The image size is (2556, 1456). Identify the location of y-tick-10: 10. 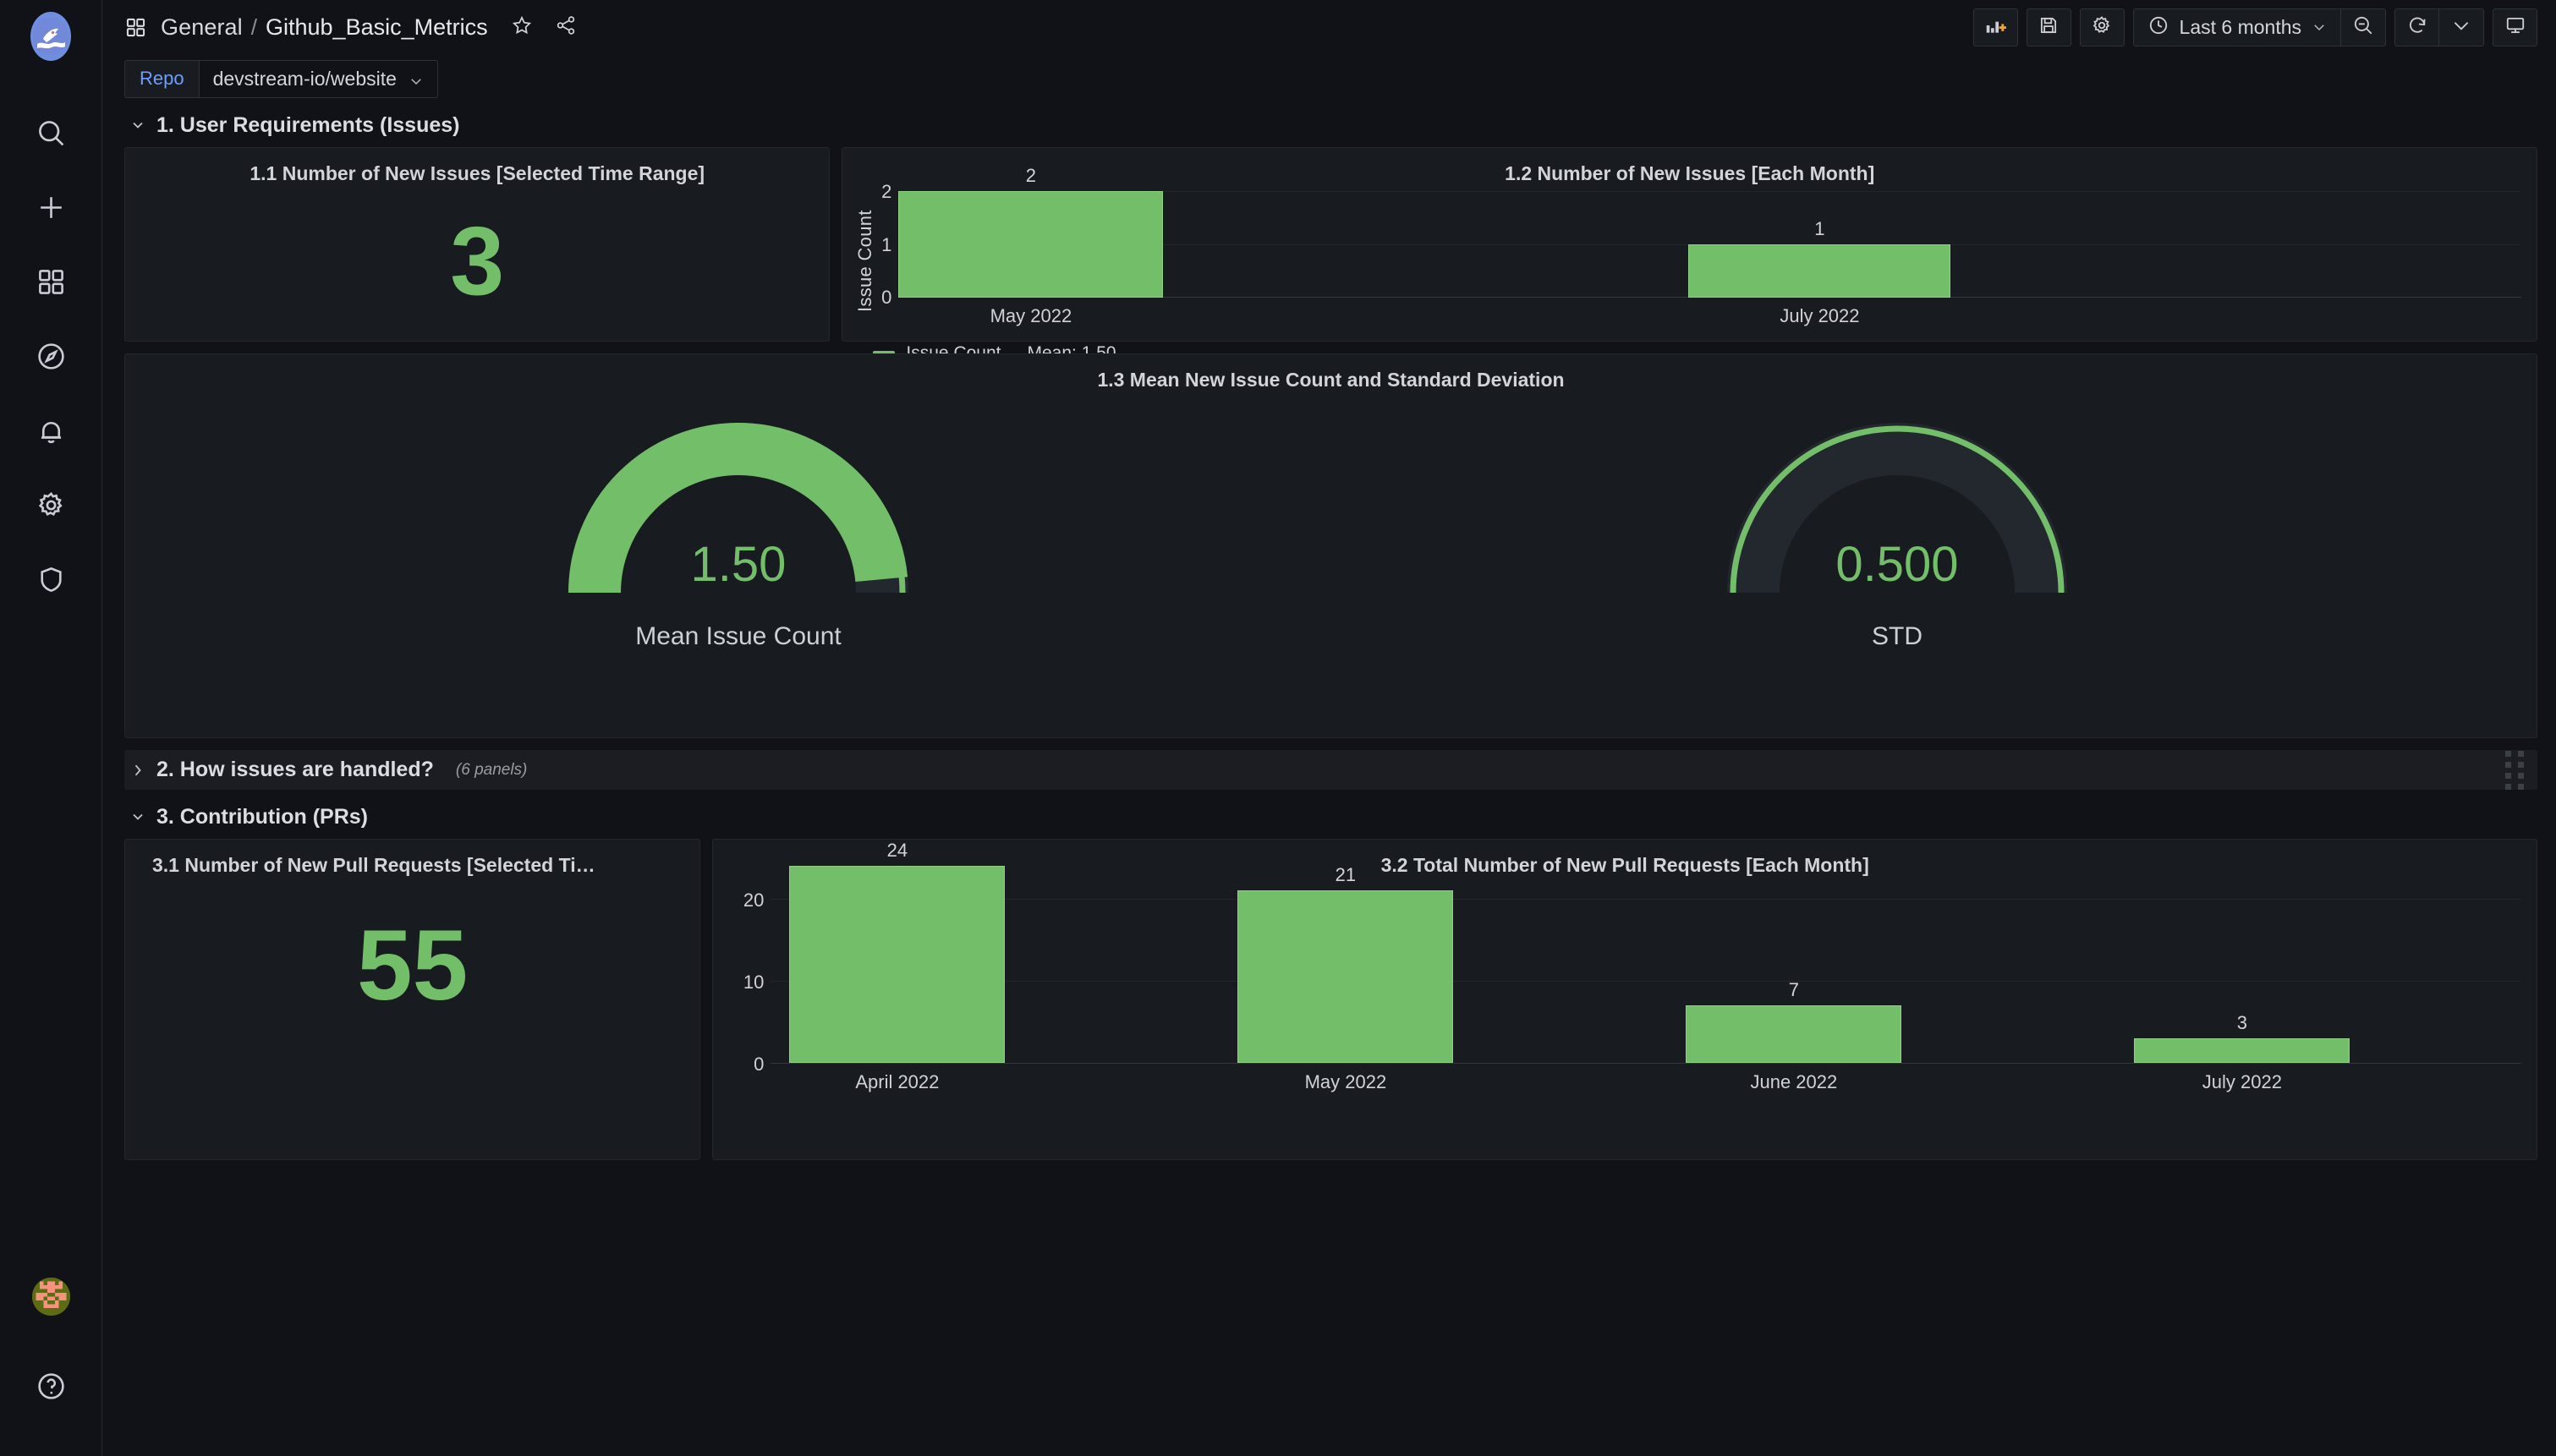
(754, 983).